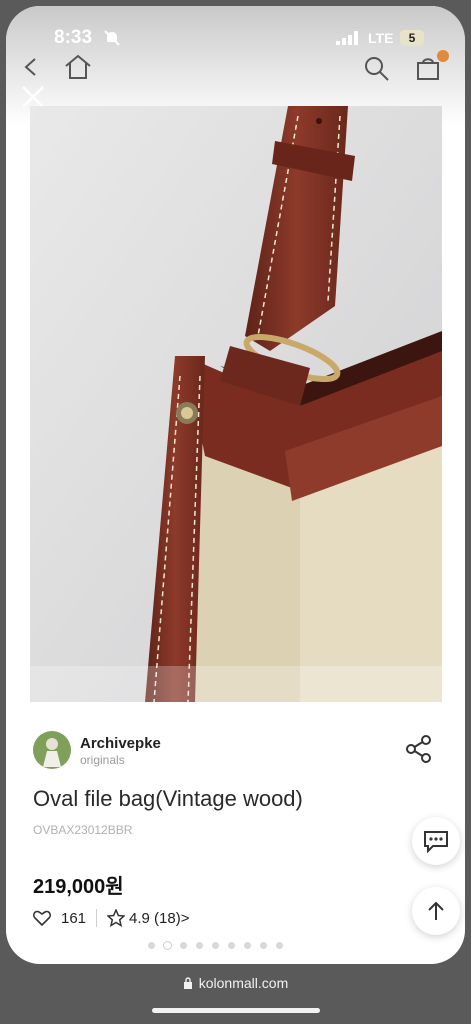 This screenshot has height=1024, width=471. I want to click on chevron-left-icon, so click(31, 67).